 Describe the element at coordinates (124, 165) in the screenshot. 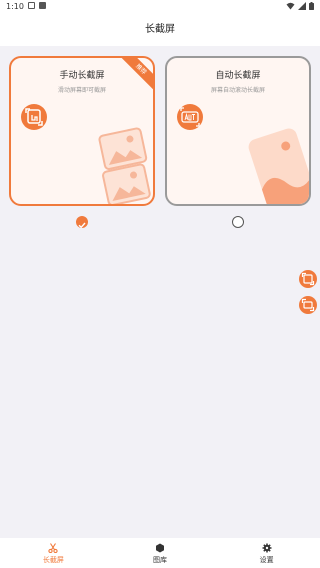

I see `gallery-illustration` at that location.